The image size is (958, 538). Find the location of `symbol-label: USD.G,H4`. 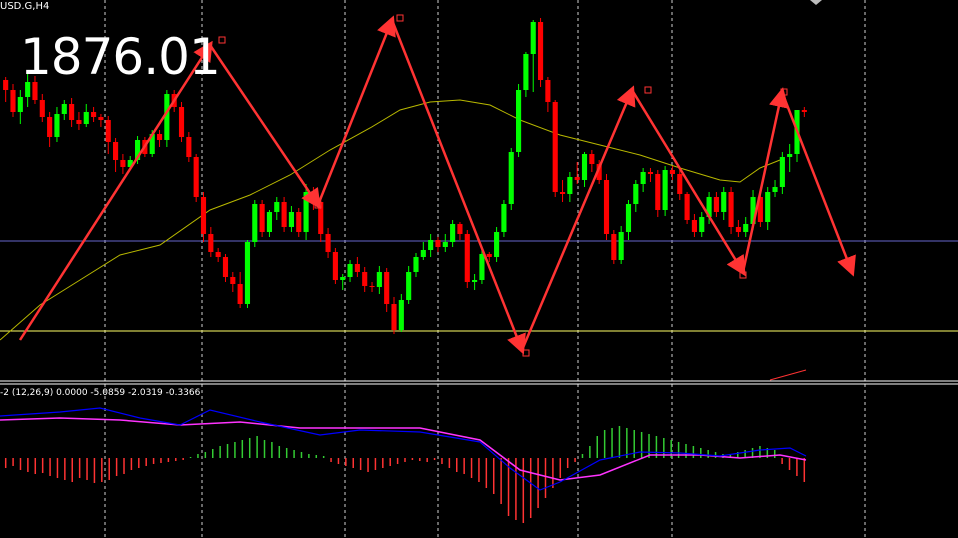

symbol-label: USD.G,H4 is located at coordinates (25, 6).